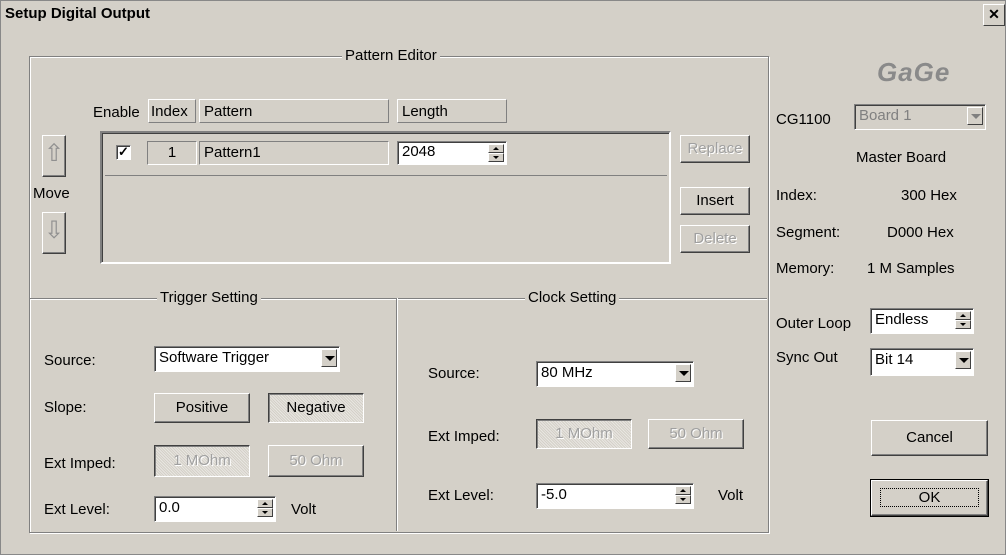  I want to click on trigger-imped-label: Ext Imped:, so click(80, 463).